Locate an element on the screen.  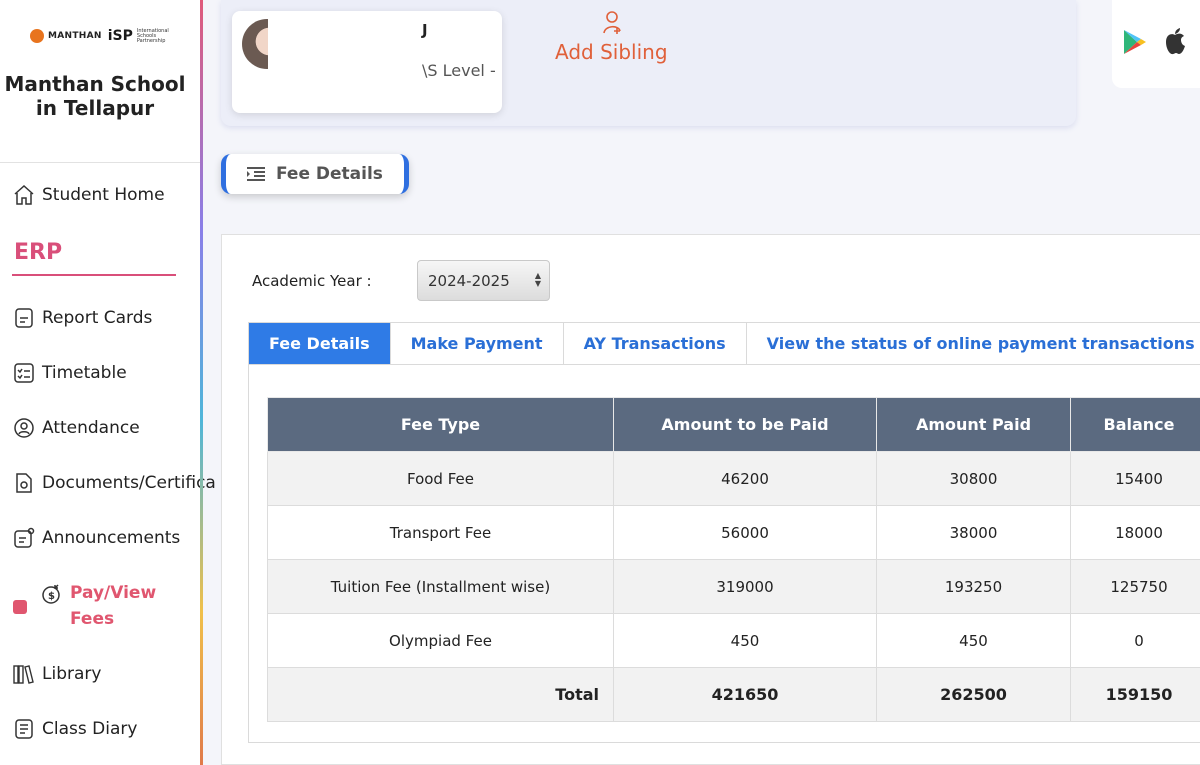
tab-fee-details: Fee Details is located at coordinates (320, 343).